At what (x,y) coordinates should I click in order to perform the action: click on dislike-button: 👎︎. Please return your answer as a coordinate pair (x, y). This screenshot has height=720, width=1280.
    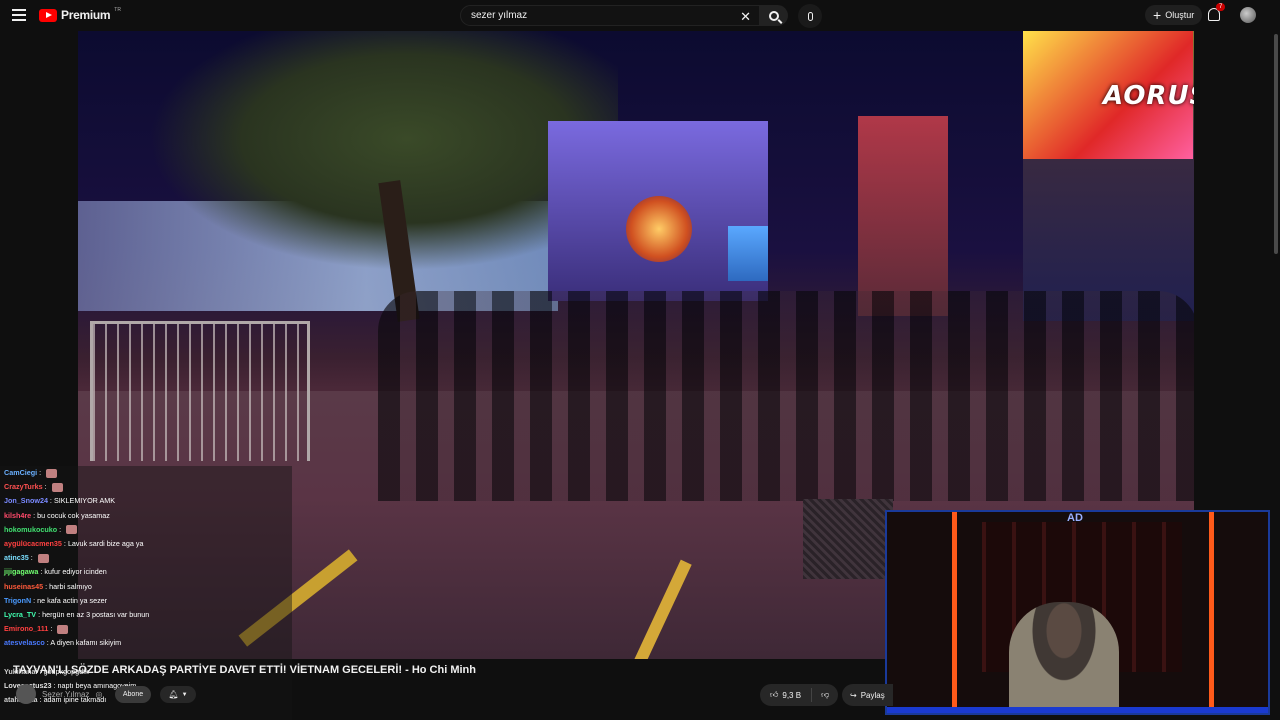
    Looking at the image, I should click on (825, 695).